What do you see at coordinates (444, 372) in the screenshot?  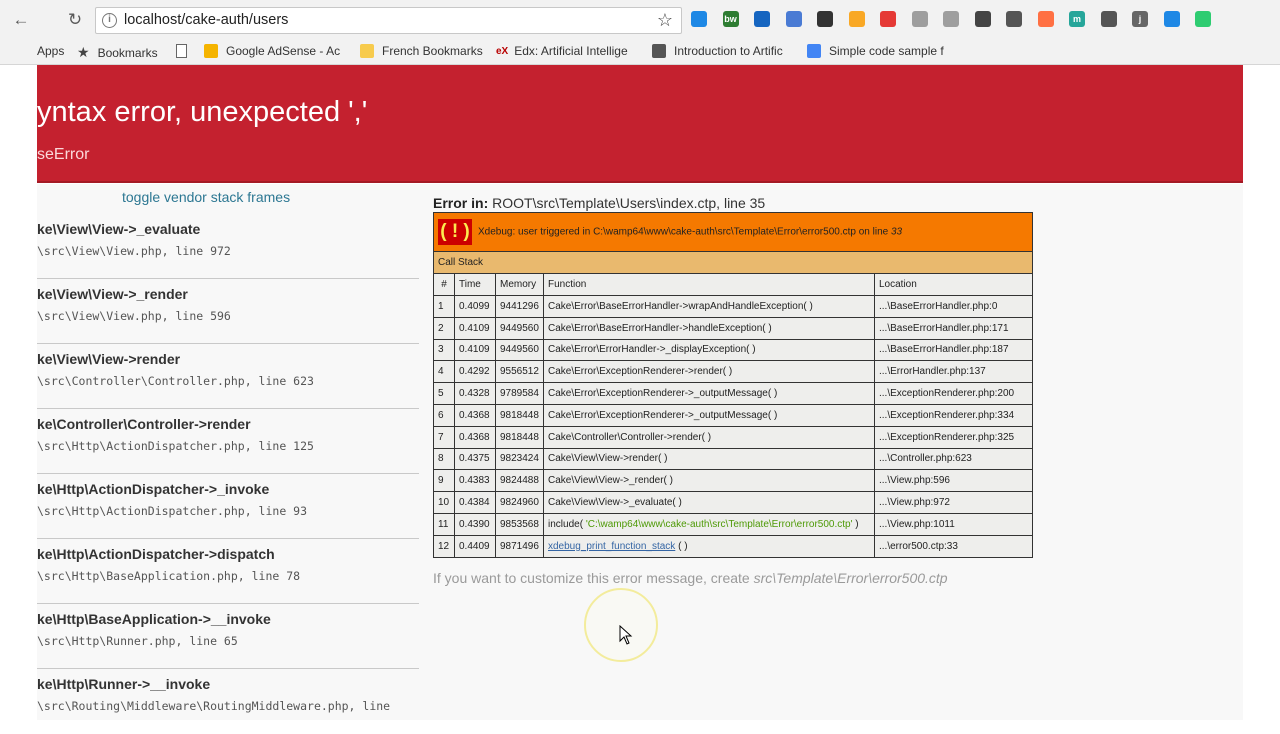 I see `cell-num: 4` at bounding box center [444, 372].